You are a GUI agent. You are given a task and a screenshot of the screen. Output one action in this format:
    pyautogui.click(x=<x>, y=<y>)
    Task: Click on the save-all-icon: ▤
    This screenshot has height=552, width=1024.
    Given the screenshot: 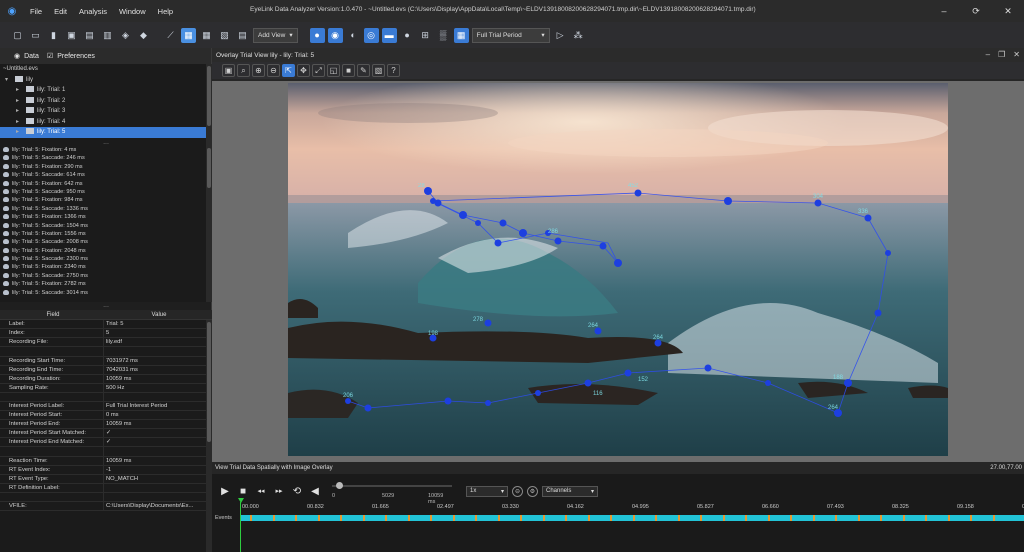 What is the action you would take?
    pyautogui.click(x=89, y=35)
    